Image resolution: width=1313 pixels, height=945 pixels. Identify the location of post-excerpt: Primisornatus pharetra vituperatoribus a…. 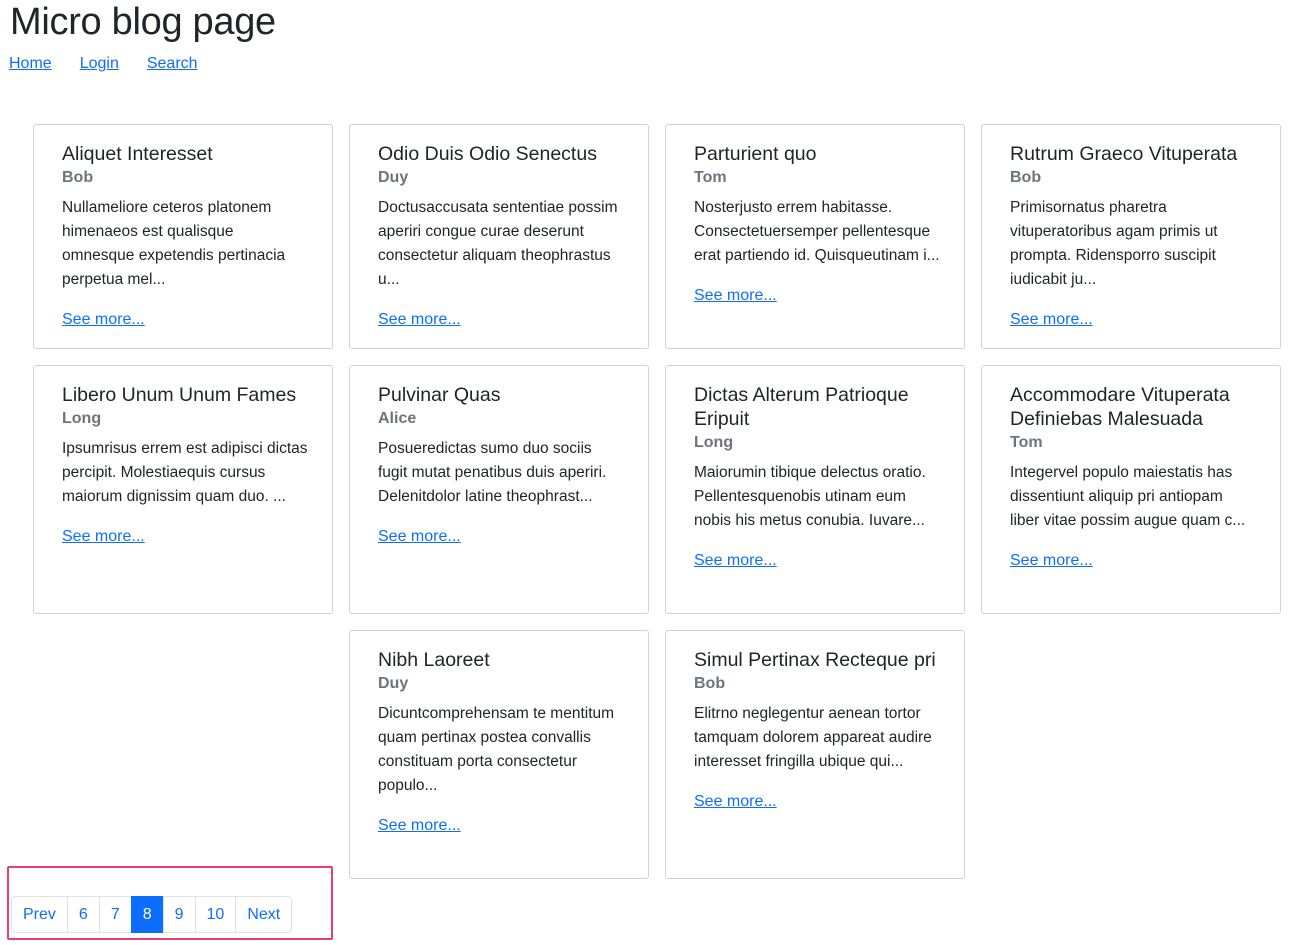
(1114, 243).